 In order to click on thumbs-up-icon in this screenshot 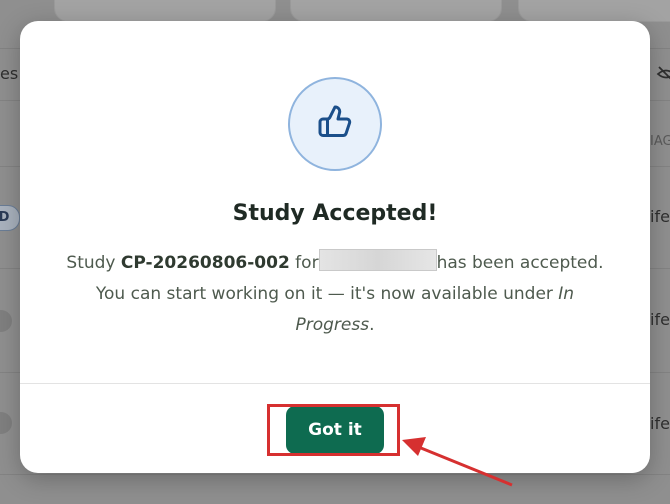, I will do `click(335, 124)`.